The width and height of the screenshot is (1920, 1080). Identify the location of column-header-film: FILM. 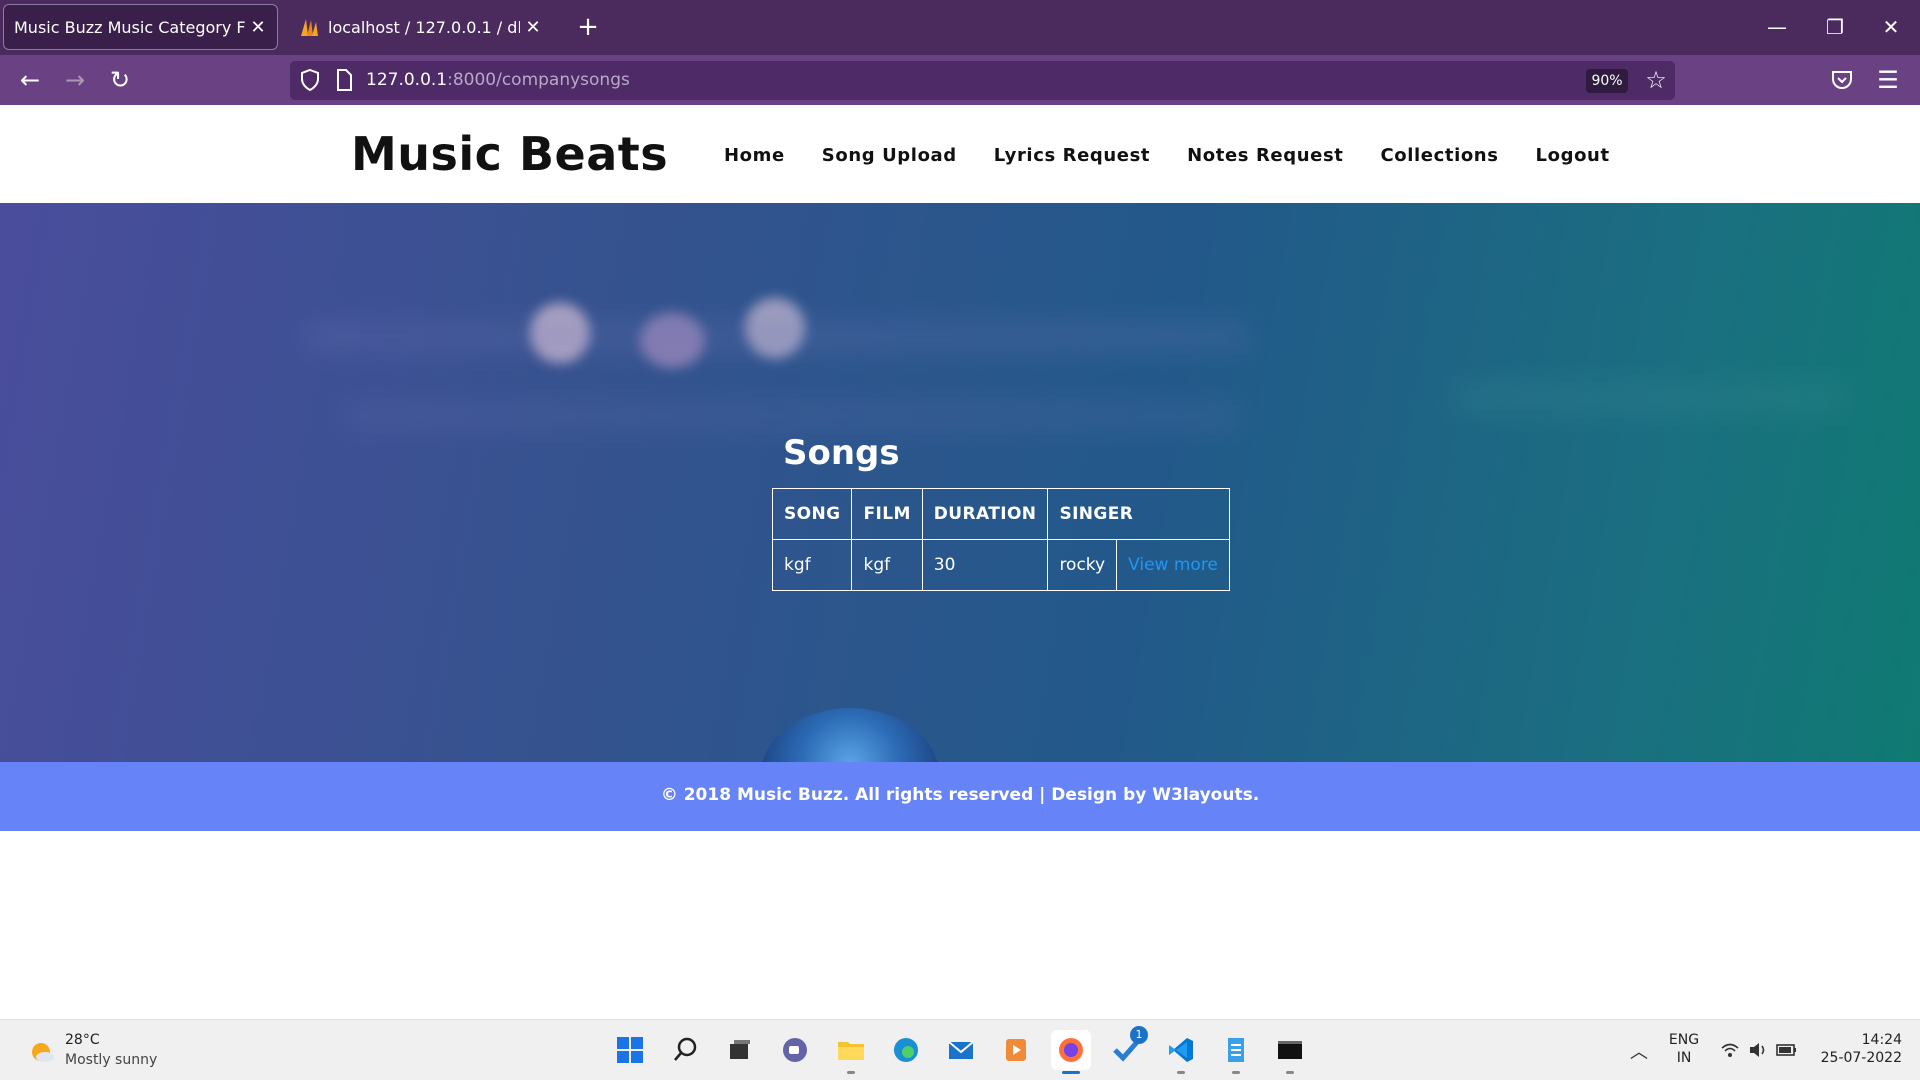
(887, 514).